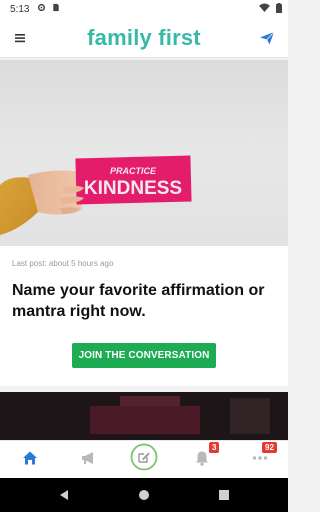  I want to click on card-text-kindness: KINDNESS, so click(133, 188).